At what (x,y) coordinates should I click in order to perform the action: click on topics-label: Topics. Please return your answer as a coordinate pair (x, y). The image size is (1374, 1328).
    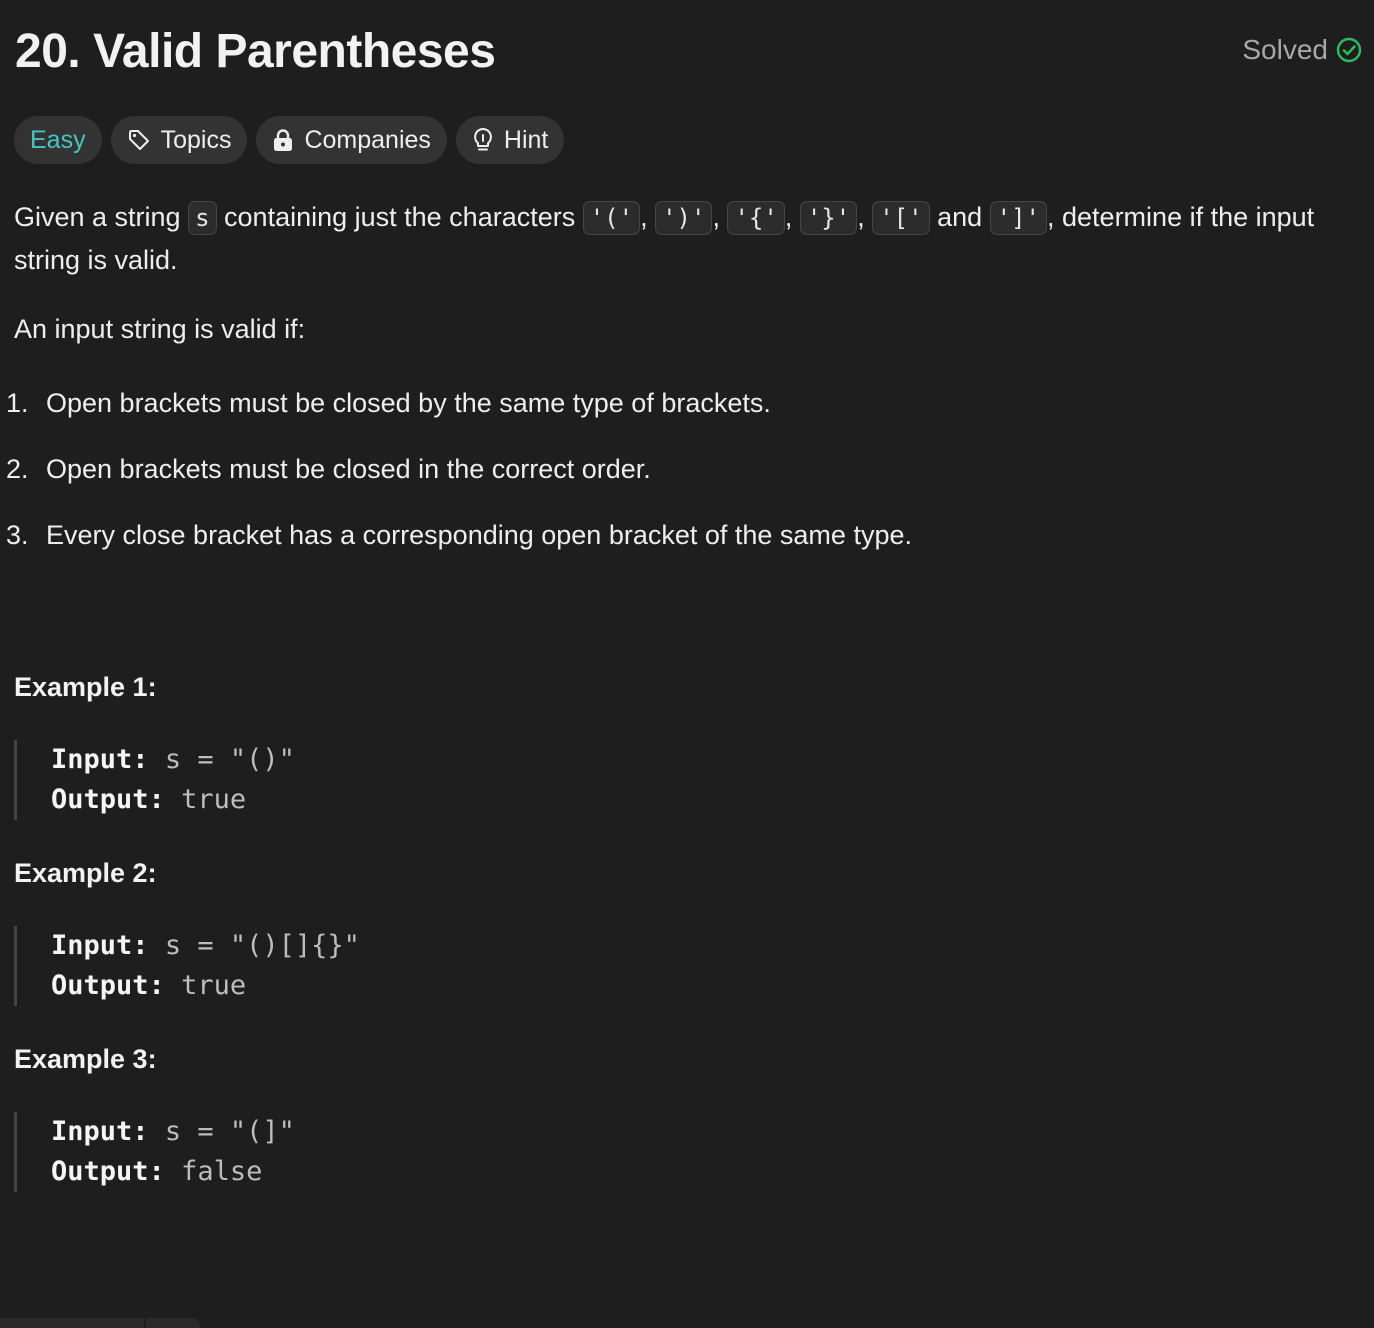
    Looking at the image, I should click on (196, 139).